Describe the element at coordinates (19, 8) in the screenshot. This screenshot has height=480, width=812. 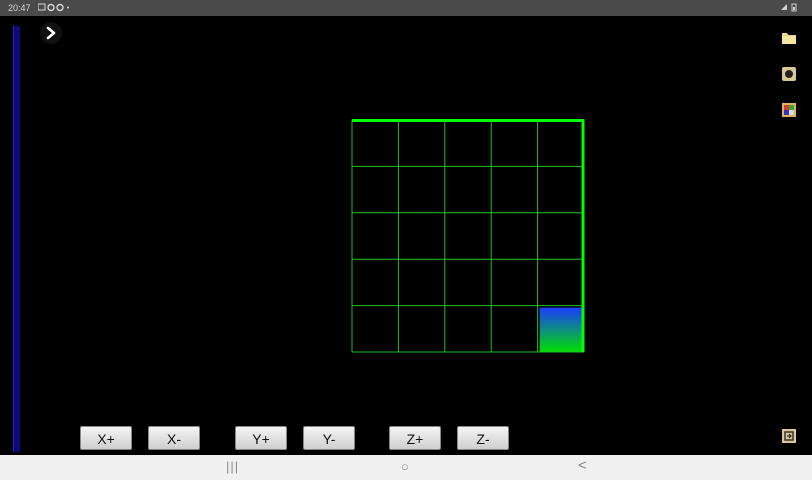
I see `status-time: 20:47` at that location.